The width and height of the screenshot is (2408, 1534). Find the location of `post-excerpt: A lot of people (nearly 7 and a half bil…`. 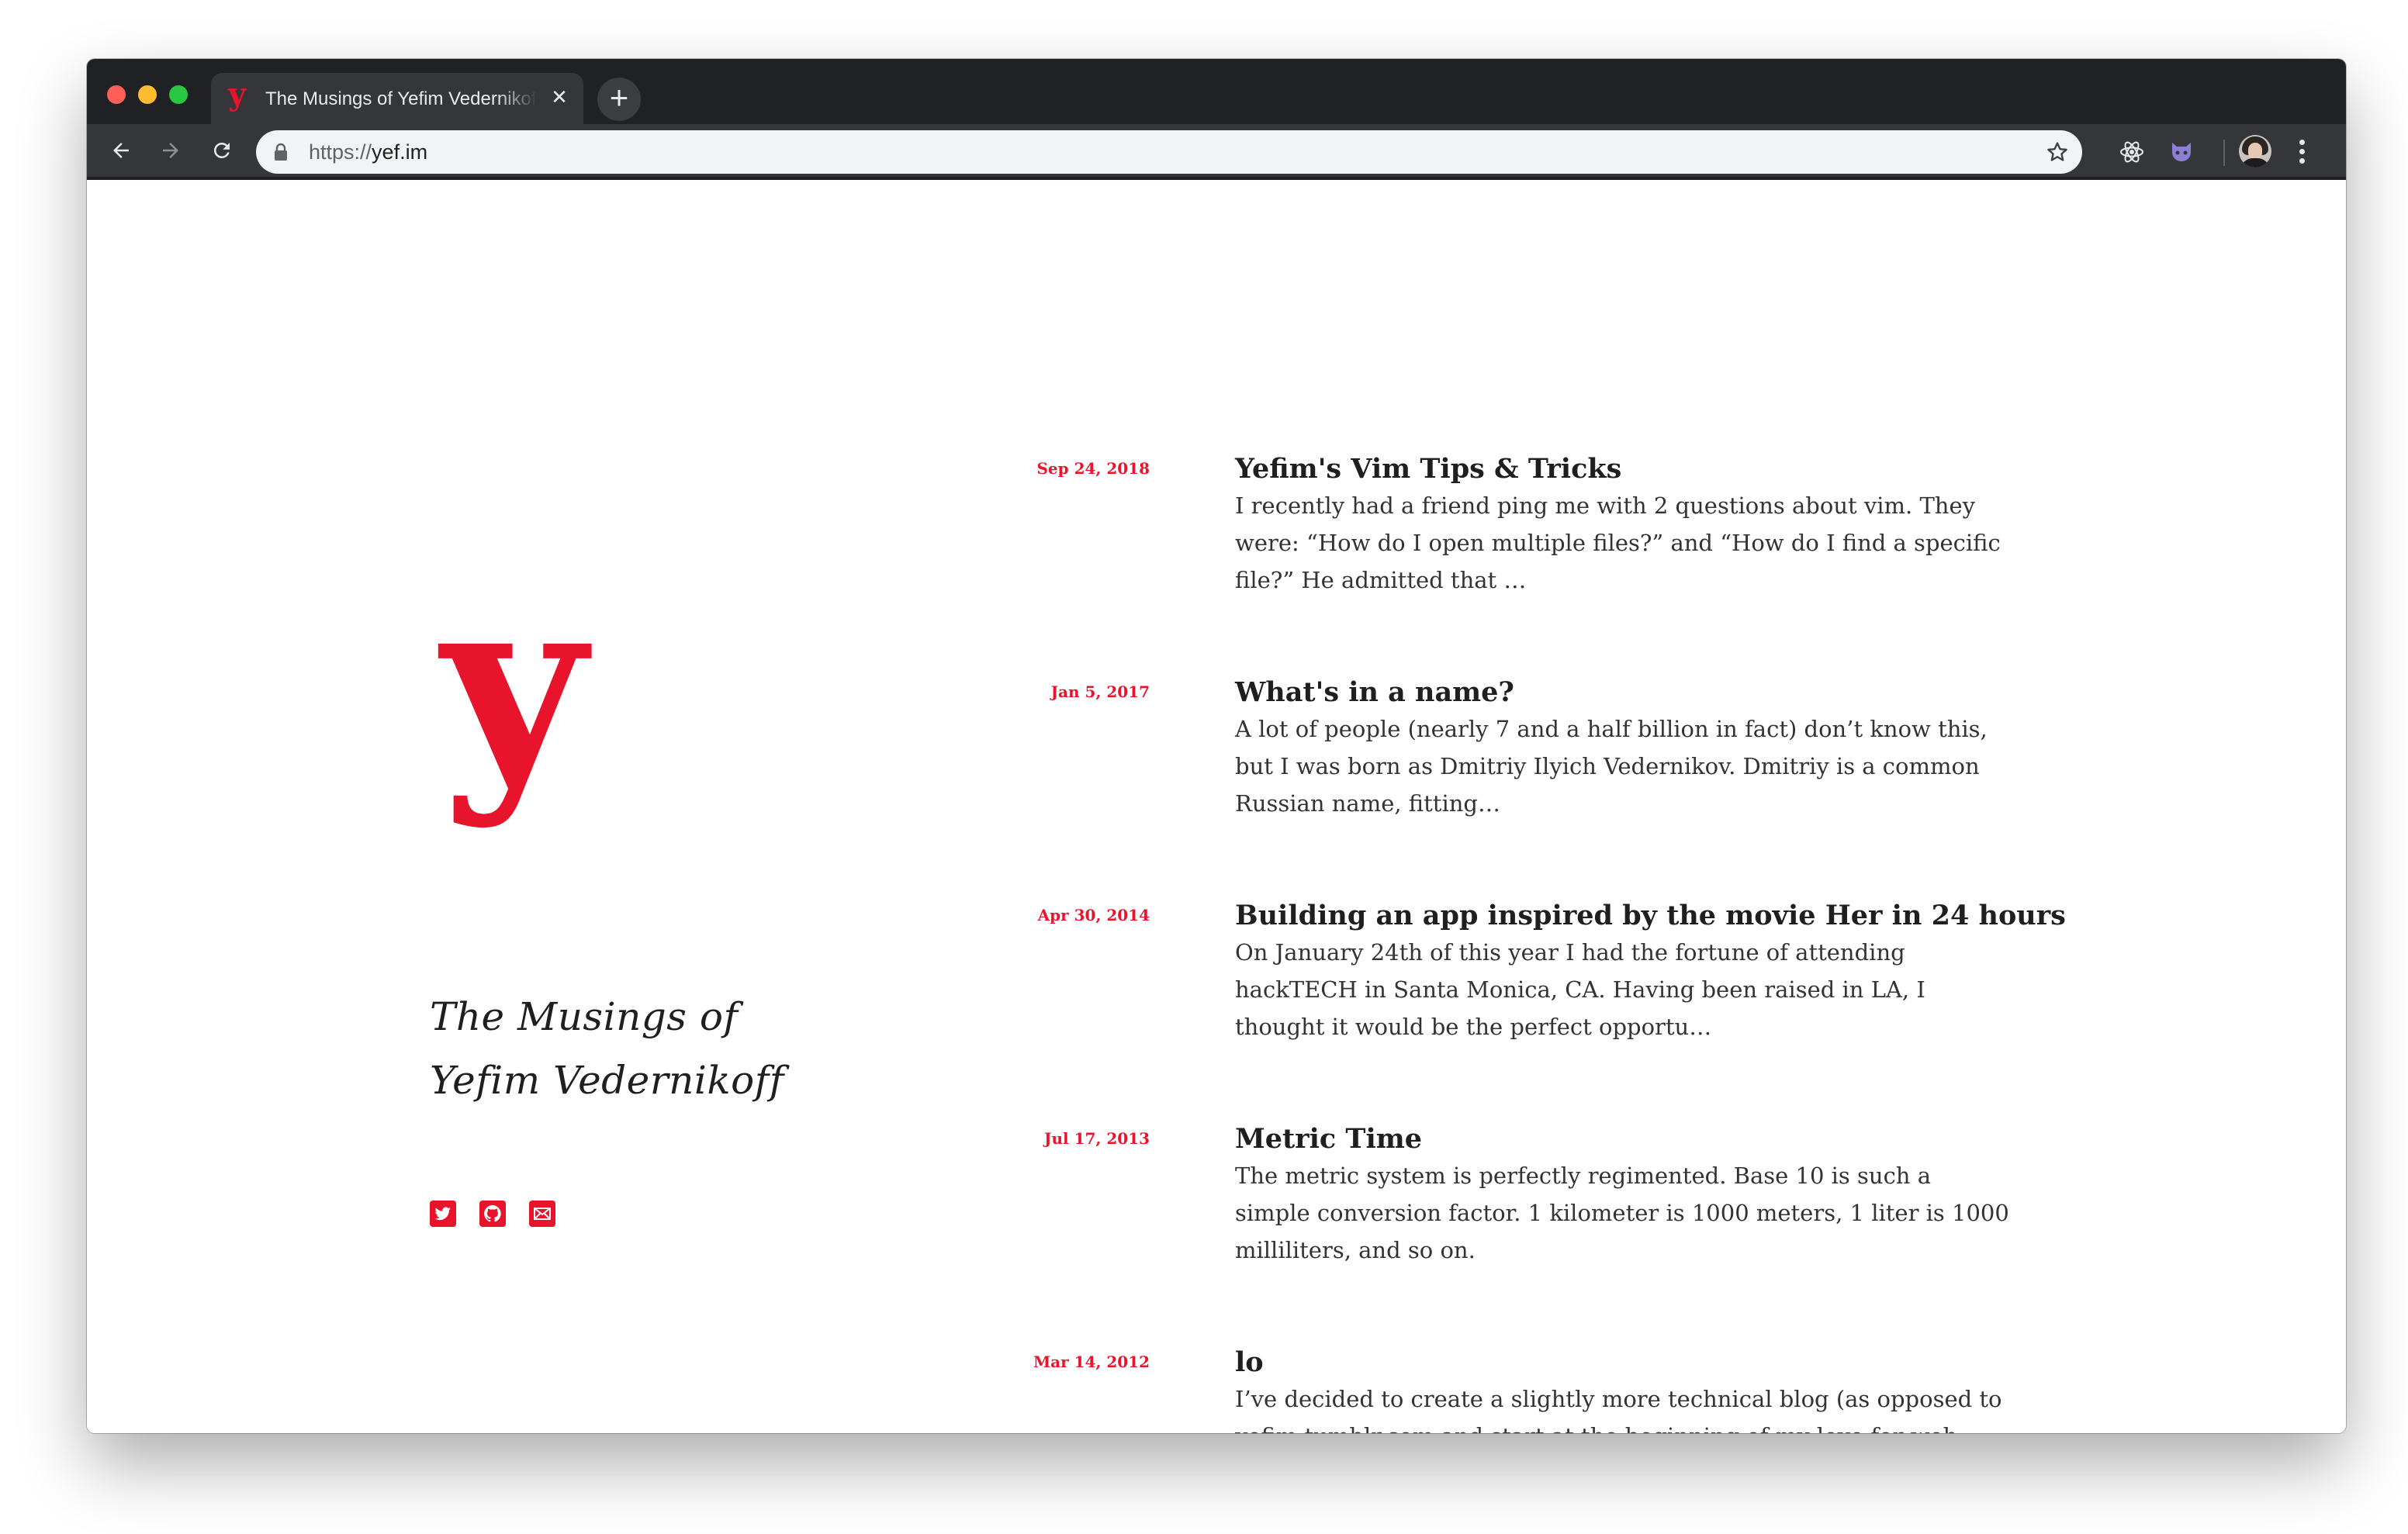

post-excerpt: A lot of people (nearly 7 and a half bil… is located at coordinates (1612, 766).